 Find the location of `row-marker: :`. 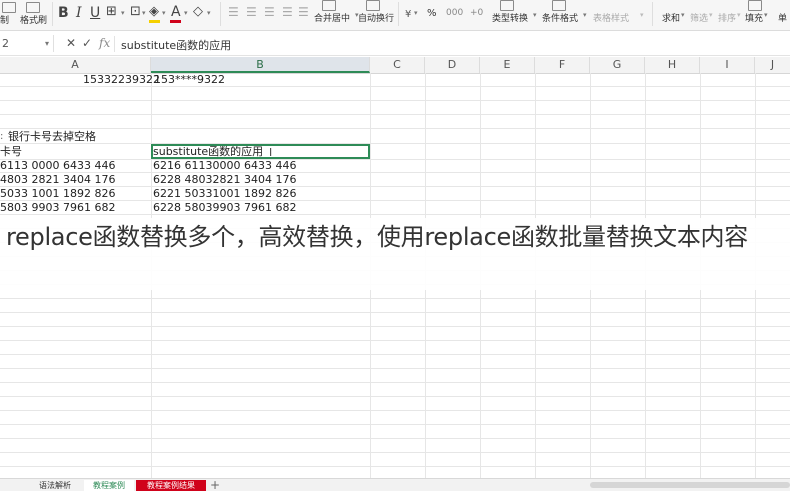

row-marker: : is located at coordinates (2, 136).